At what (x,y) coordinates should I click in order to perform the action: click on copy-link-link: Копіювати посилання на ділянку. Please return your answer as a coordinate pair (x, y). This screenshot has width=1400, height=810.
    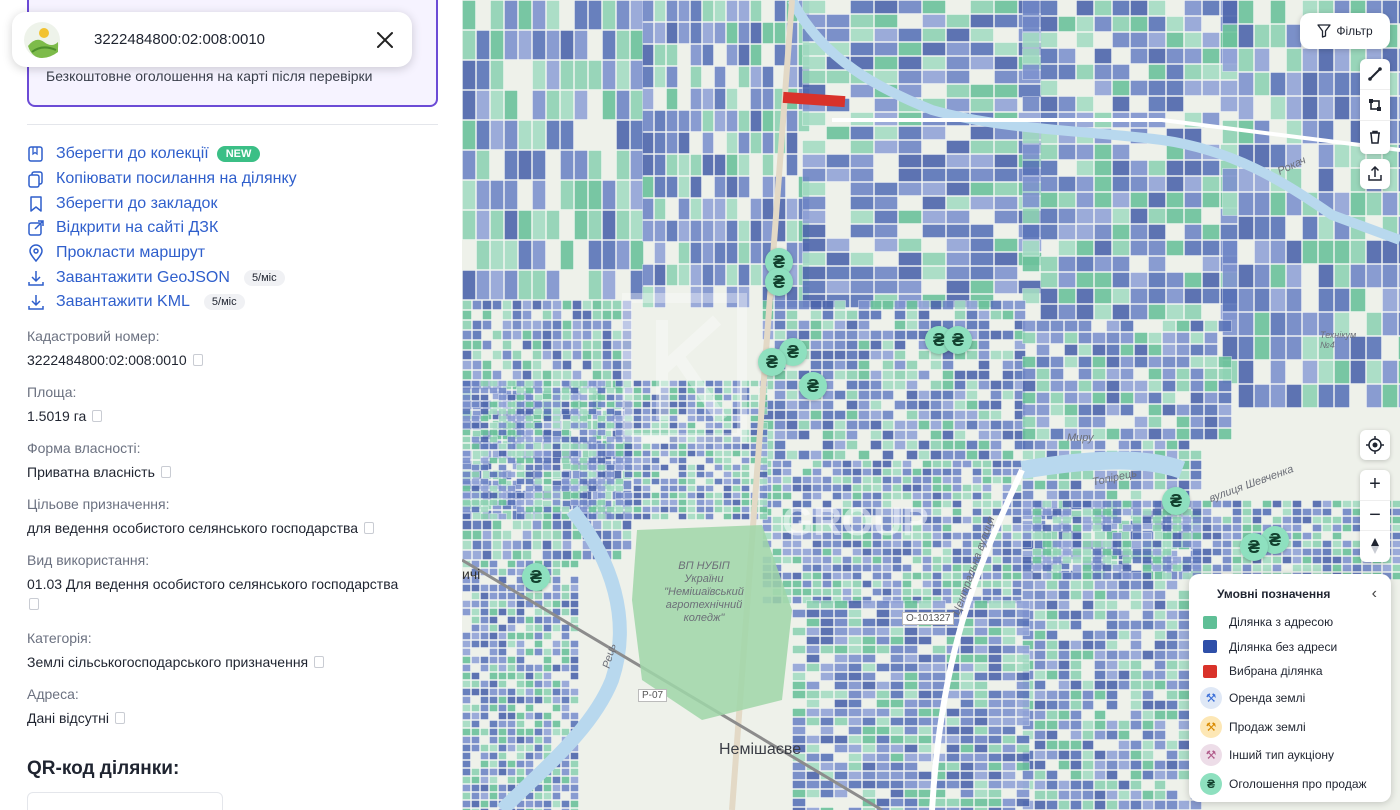
    Looking at the image, I should click on (162, 179).